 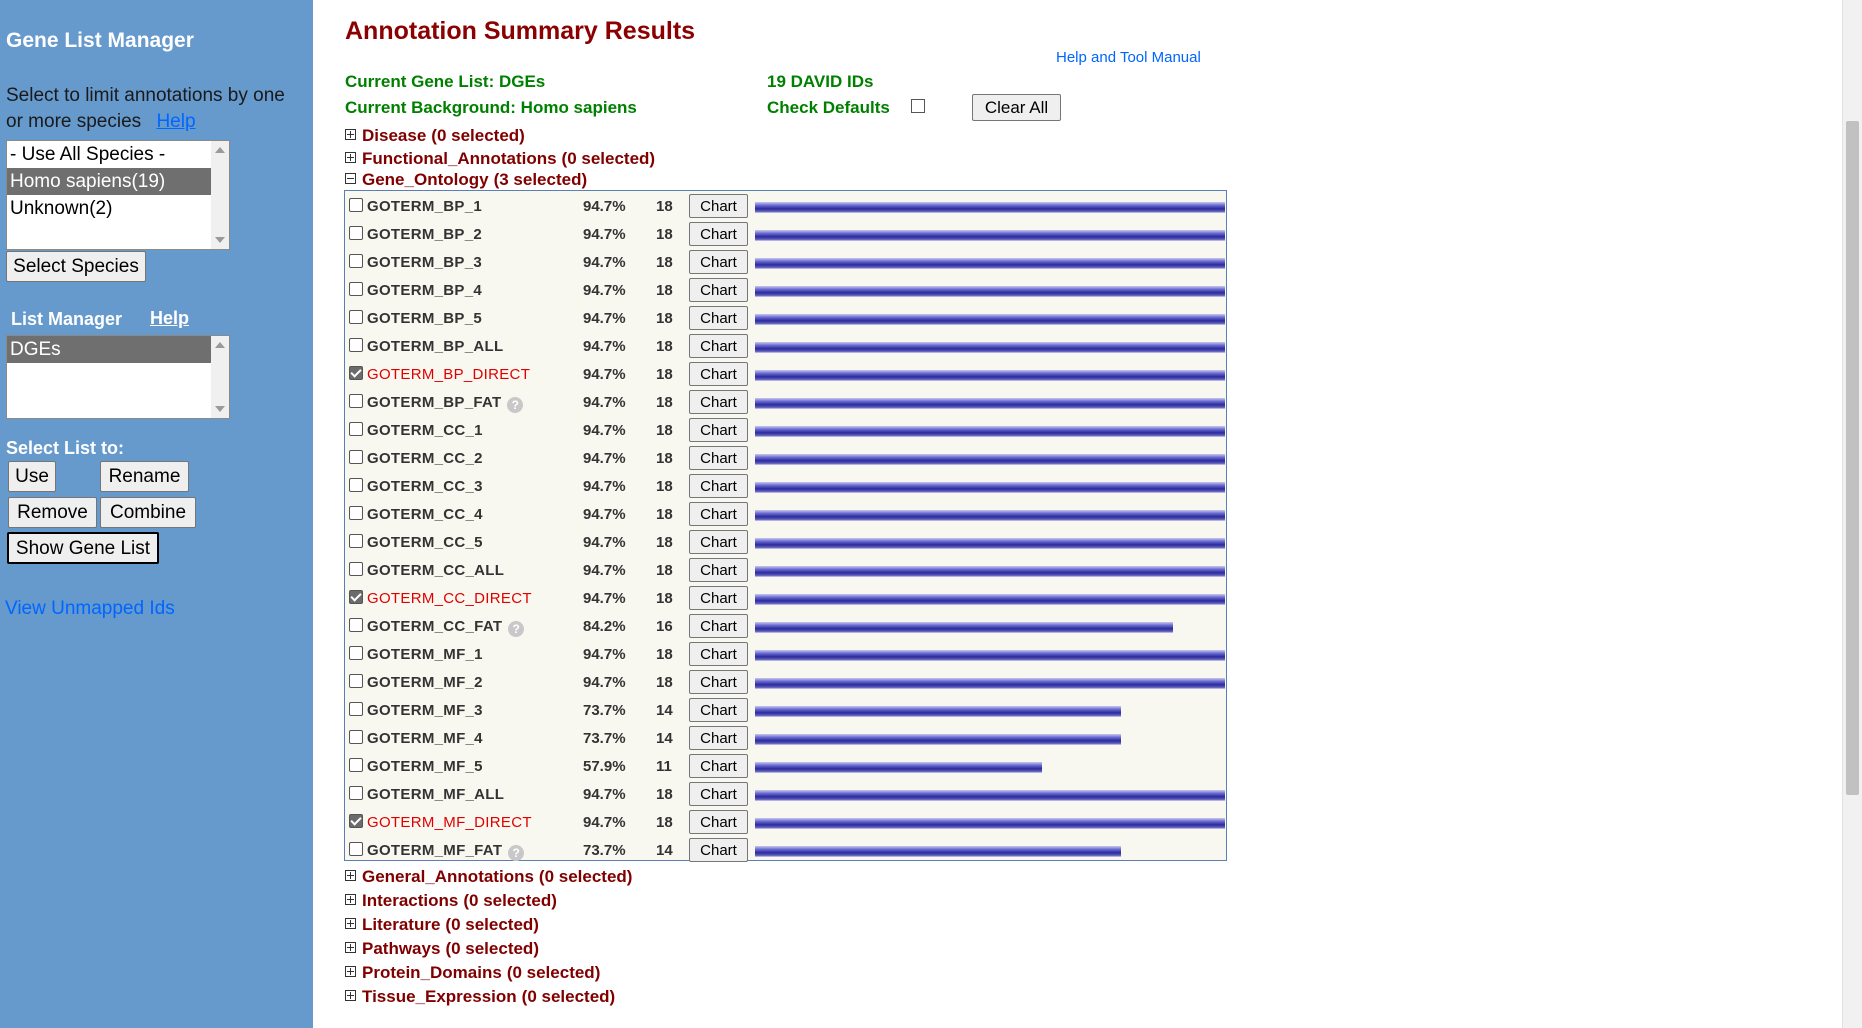 What do you see at coordinates (1128, 57) in the screenshot?
I see `help-manual-link: Help and Tool Manual` at bounding box center [1128, 57].